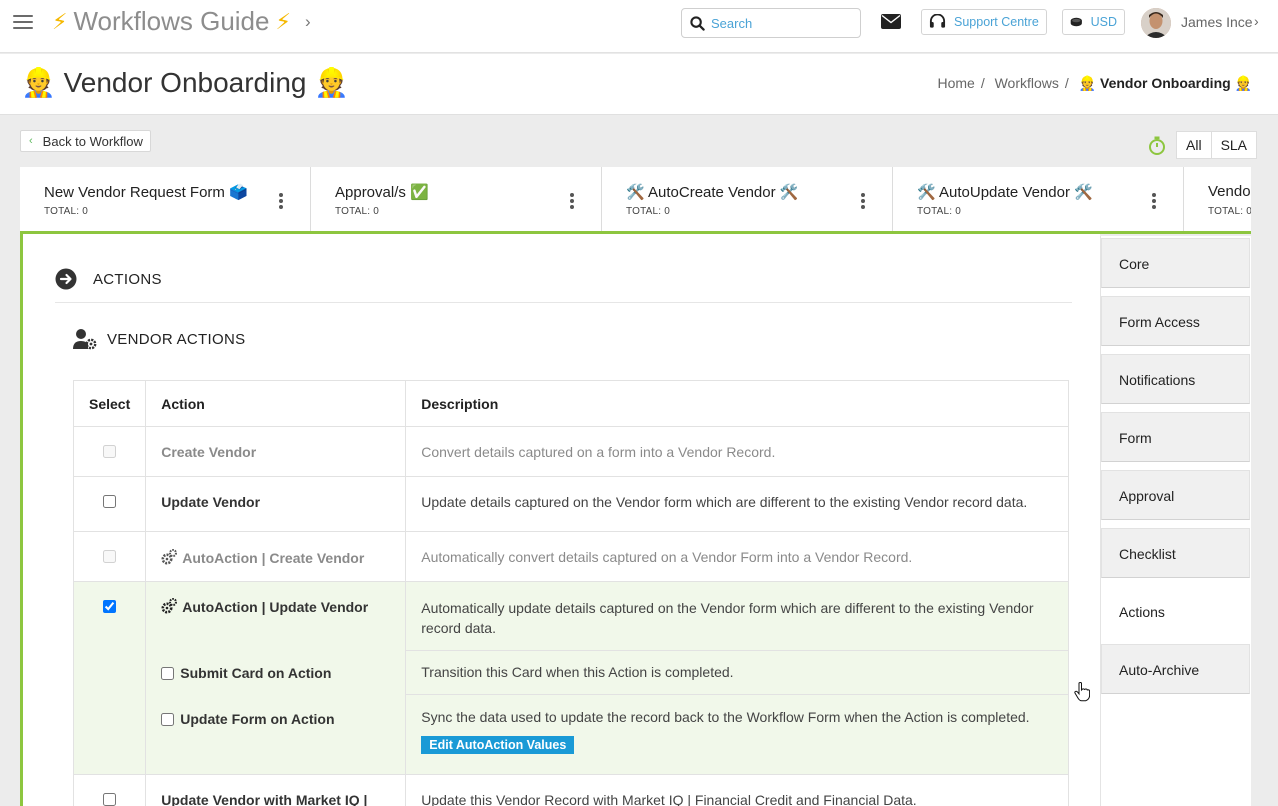 This screenshot has width=1278, height=806. What do you see at coordinates (1175, 379) in the screenshot?
I see `sidenav-item-notifications: Notifications` at bounding box center [1175, 379].